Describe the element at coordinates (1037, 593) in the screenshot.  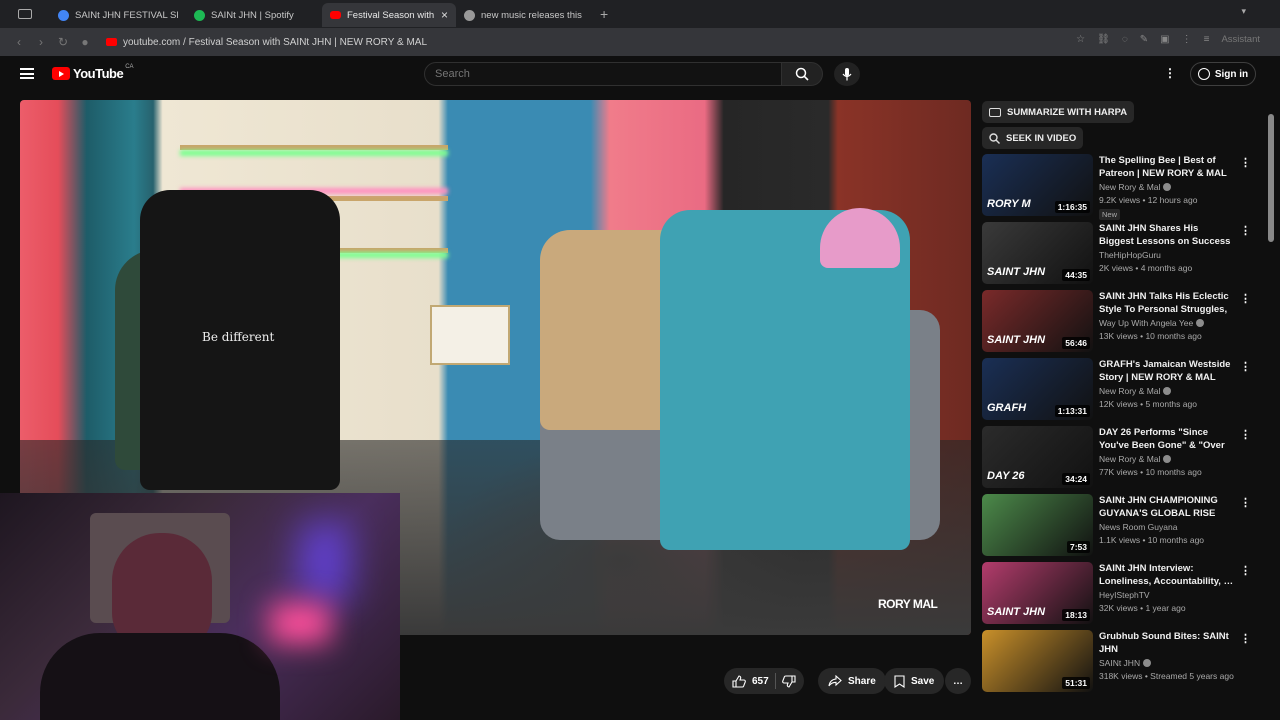
I see `video-thumbnail: SAINT JHN 18:13` at that location.